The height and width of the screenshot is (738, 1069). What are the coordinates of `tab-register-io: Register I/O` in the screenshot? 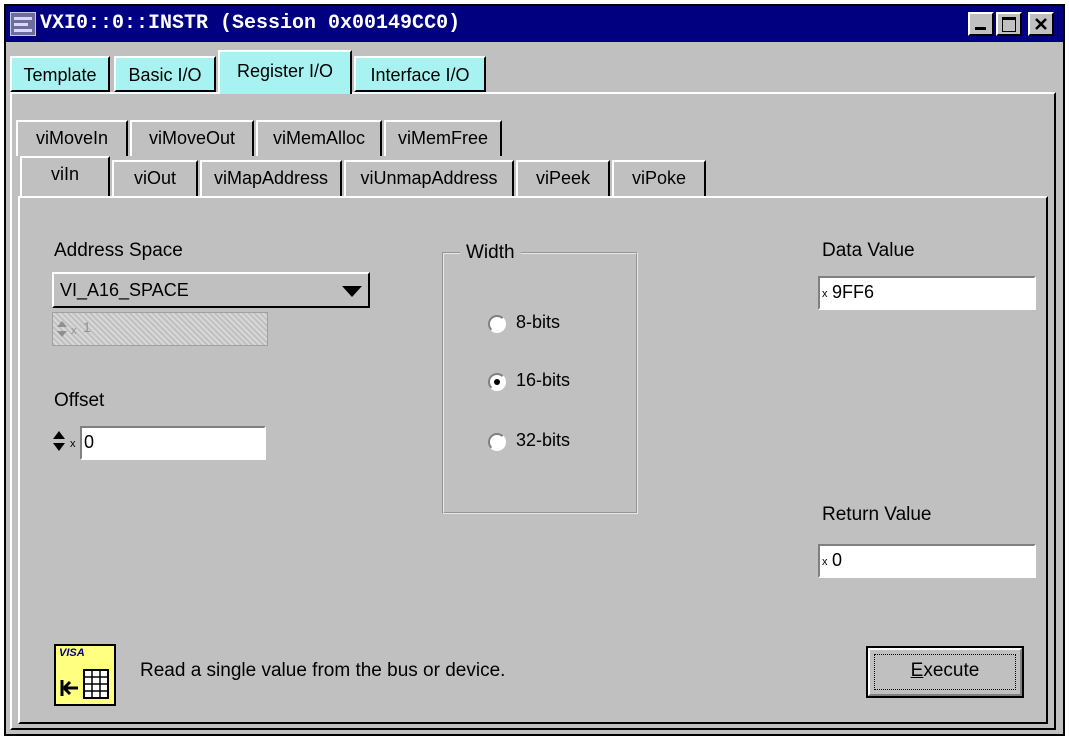 It's located at (285, 72).